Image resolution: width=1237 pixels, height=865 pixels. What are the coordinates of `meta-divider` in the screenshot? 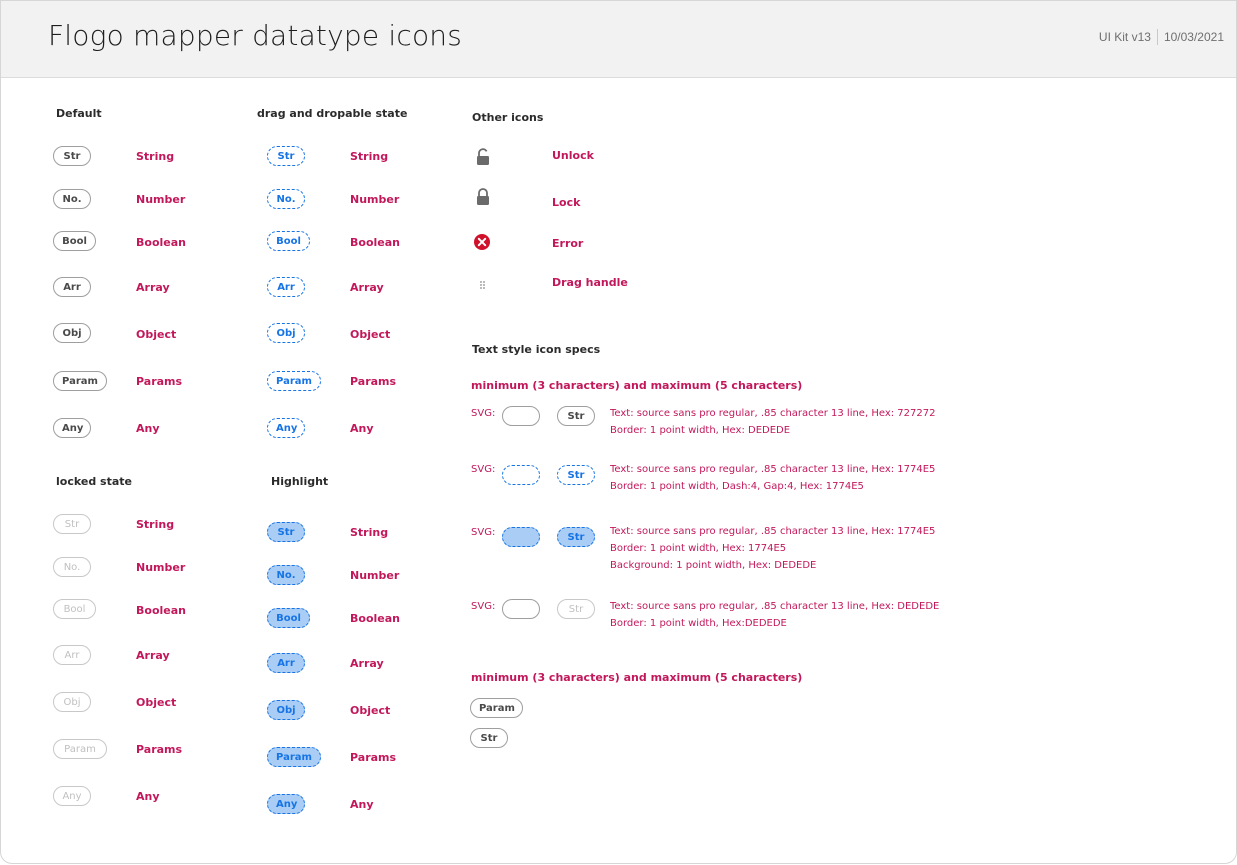 It's located at (1157, 37).